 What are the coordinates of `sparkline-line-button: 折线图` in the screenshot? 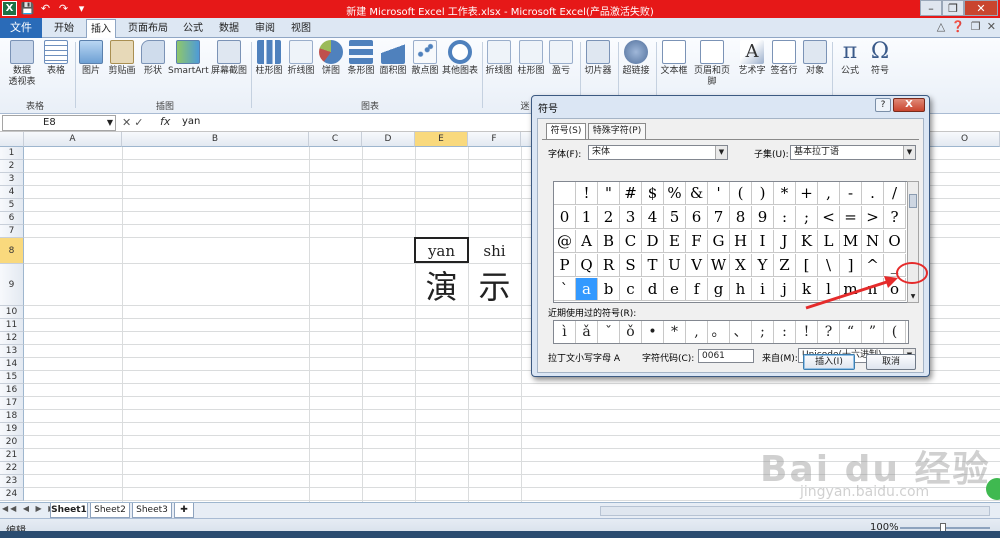 It's located at (499, 58).